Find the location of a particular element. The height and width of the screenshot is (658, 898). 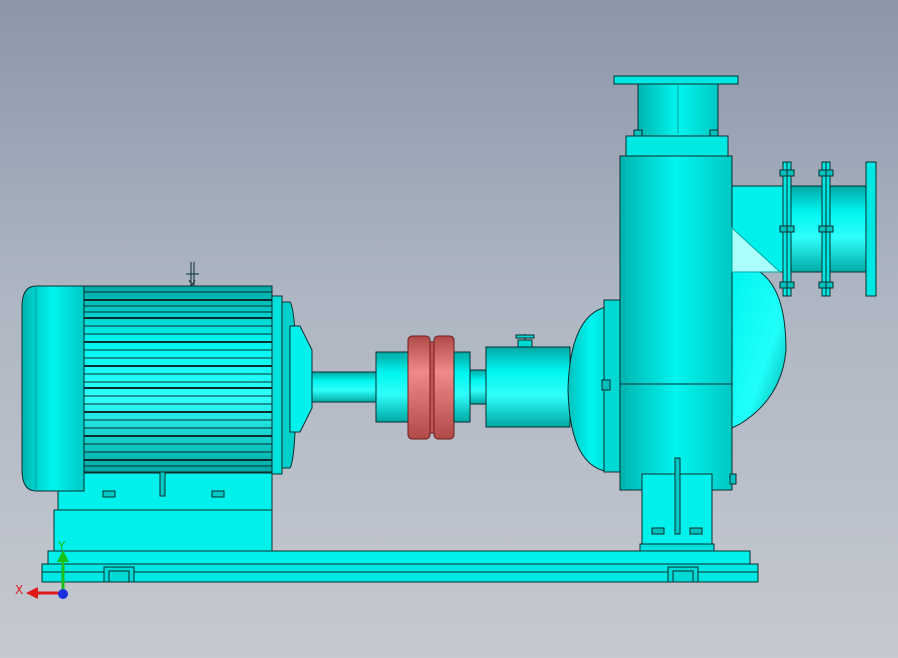

z-axis-dot is located at coordinates (63, 594).